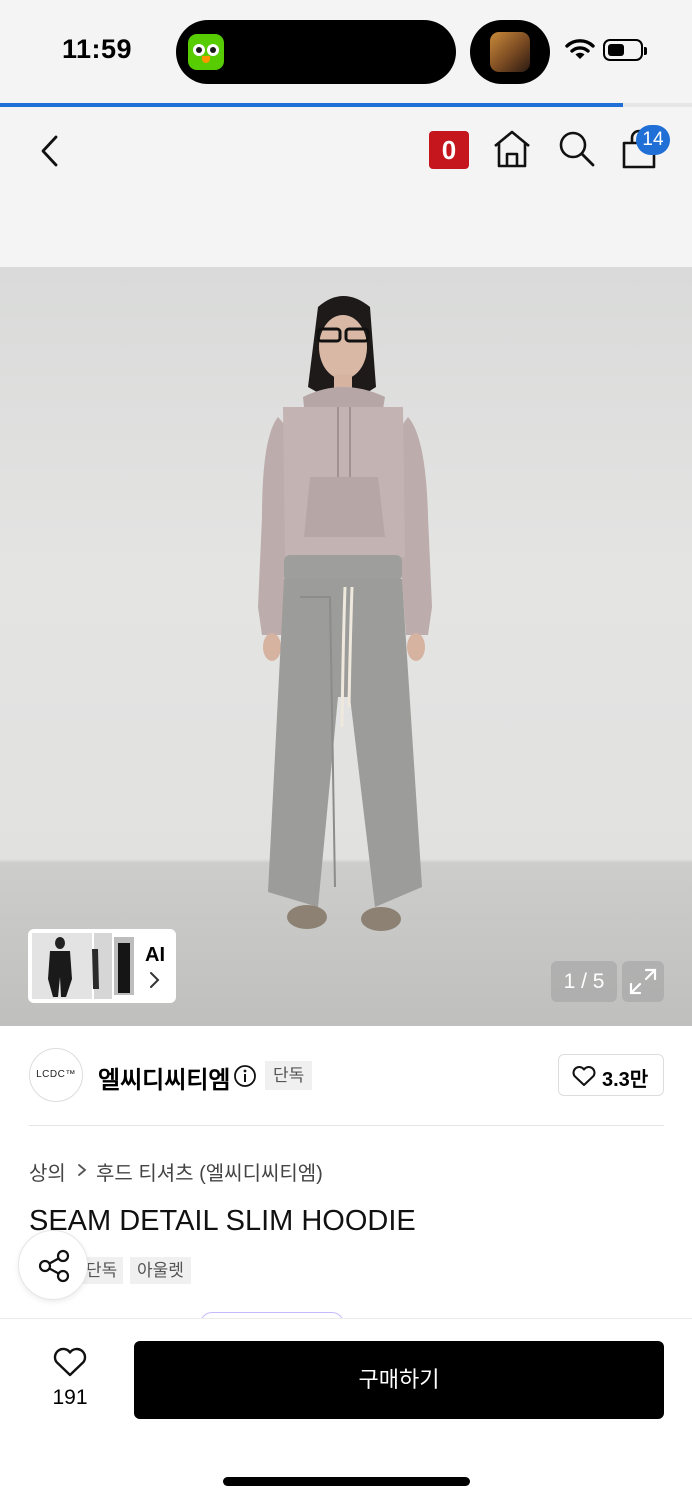 The height and width of the screenshot is (1500, 692). What do you see at coordinates (316, 52) in the screenshot?
I see `dynamic-island` at bounding box center [316, 52].